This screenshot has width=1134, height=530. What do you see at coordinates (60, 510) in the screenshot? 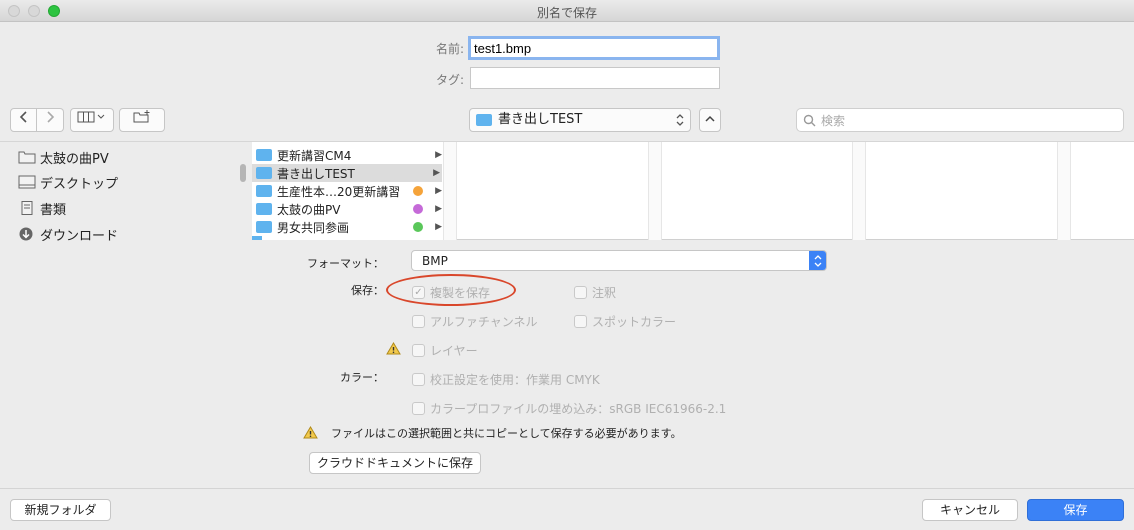
I see `new-folder-button: 新規フォルダ` at bounding box center [60, 510].